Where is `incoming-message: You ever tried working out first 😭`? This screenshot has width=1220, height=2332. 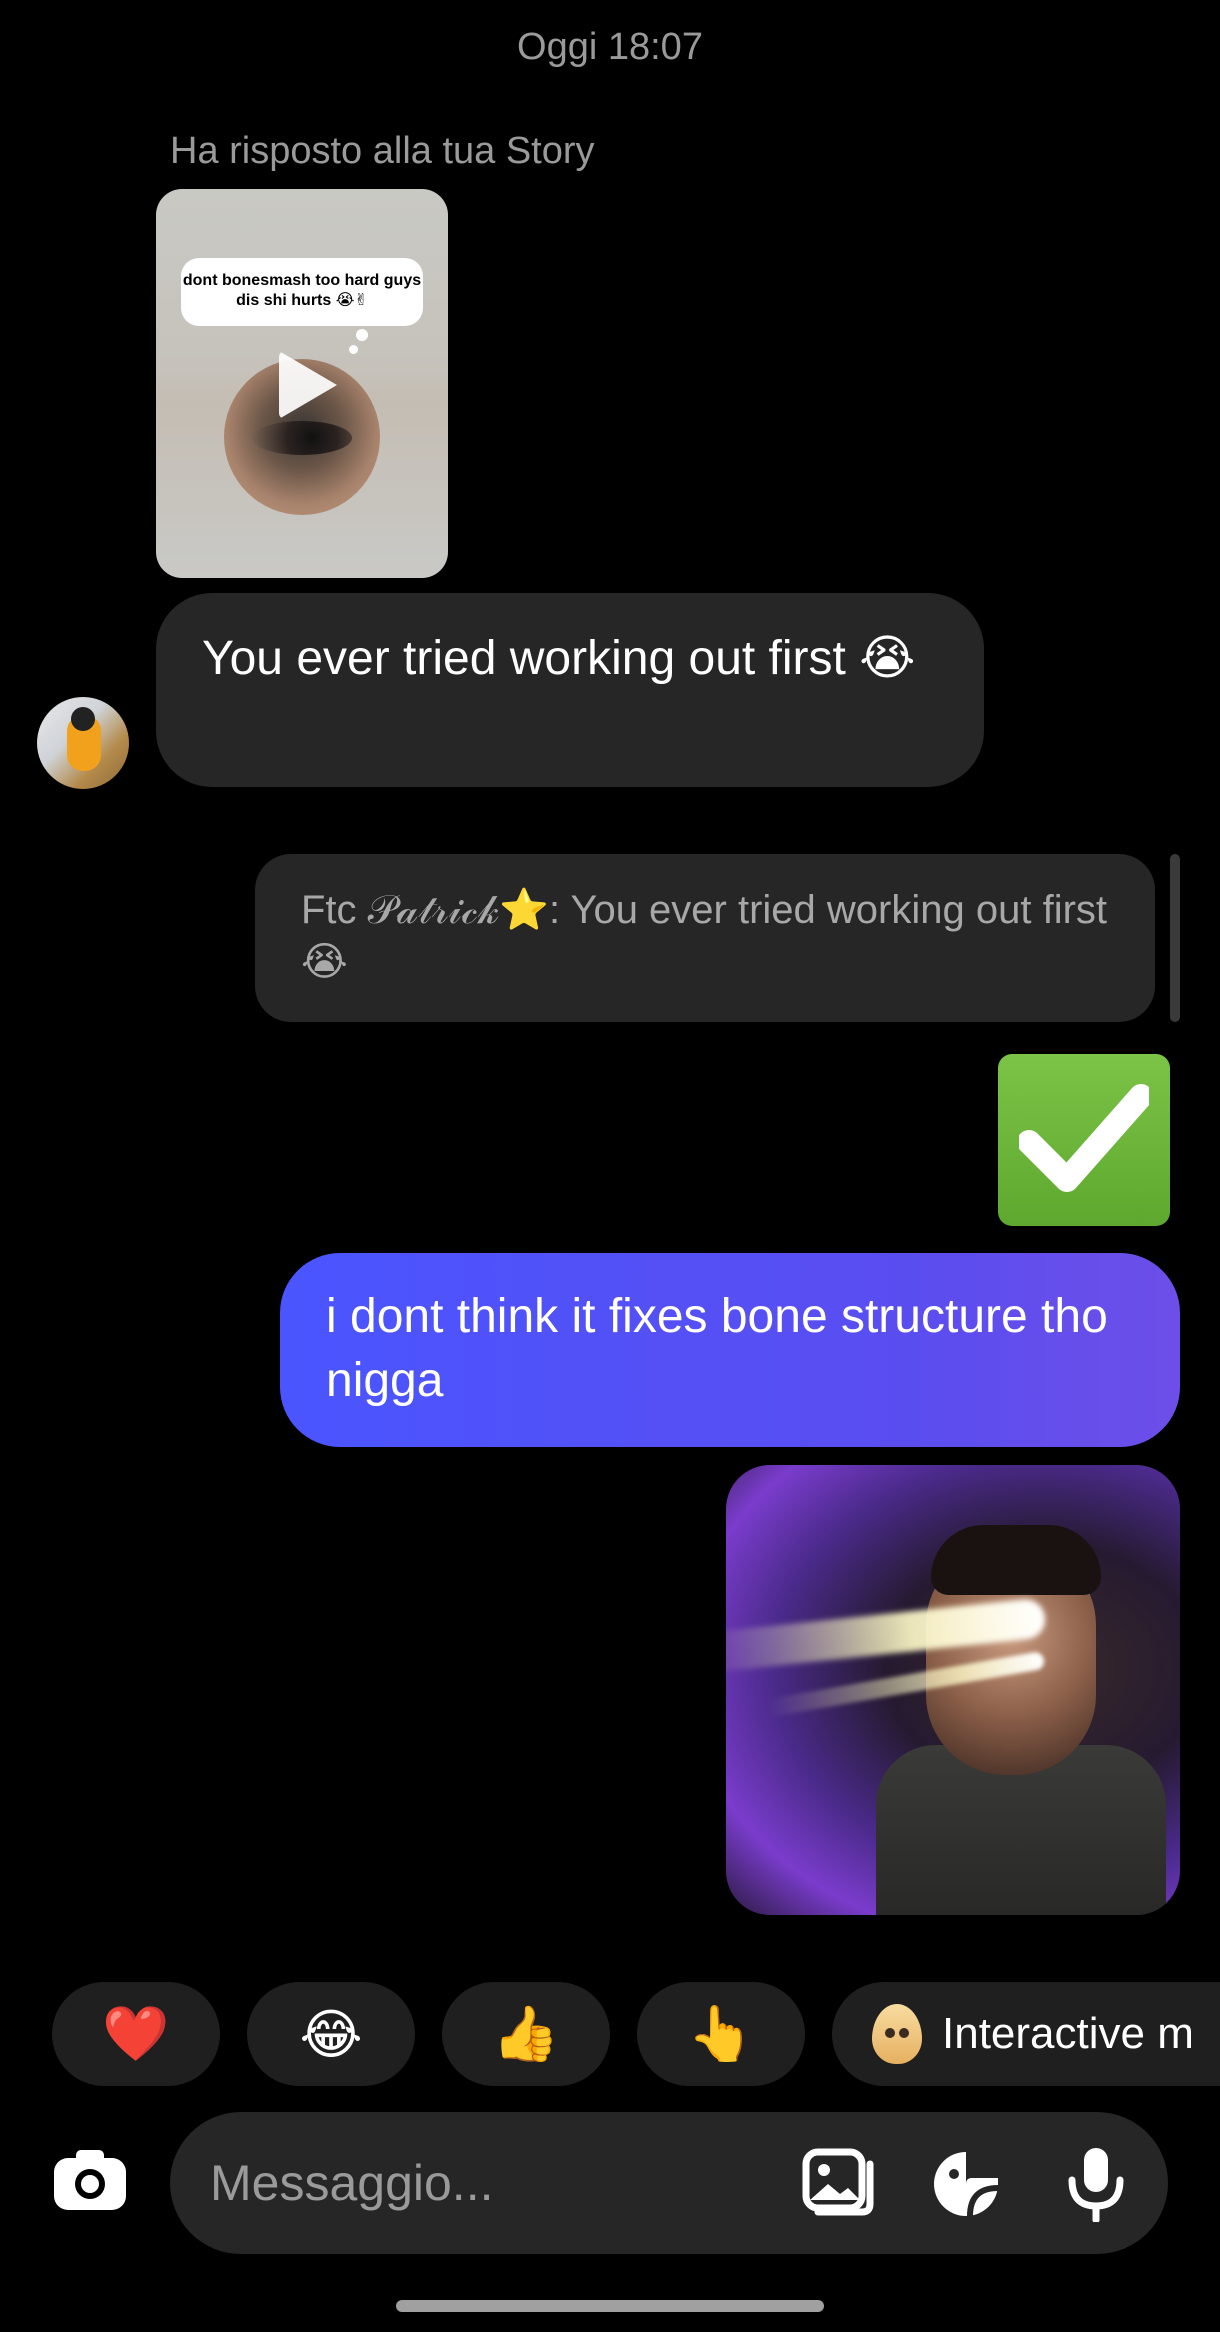
incoming-message: You ever tried working out first 😭 is located at coordinates (570, 690).